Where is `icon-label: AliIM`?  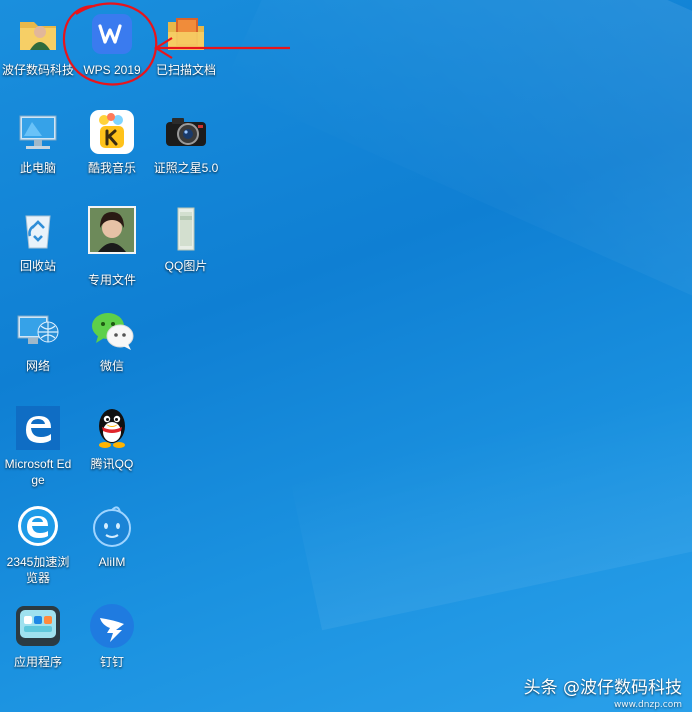 icon-label: AliIM is located at coordinates (112, 562).